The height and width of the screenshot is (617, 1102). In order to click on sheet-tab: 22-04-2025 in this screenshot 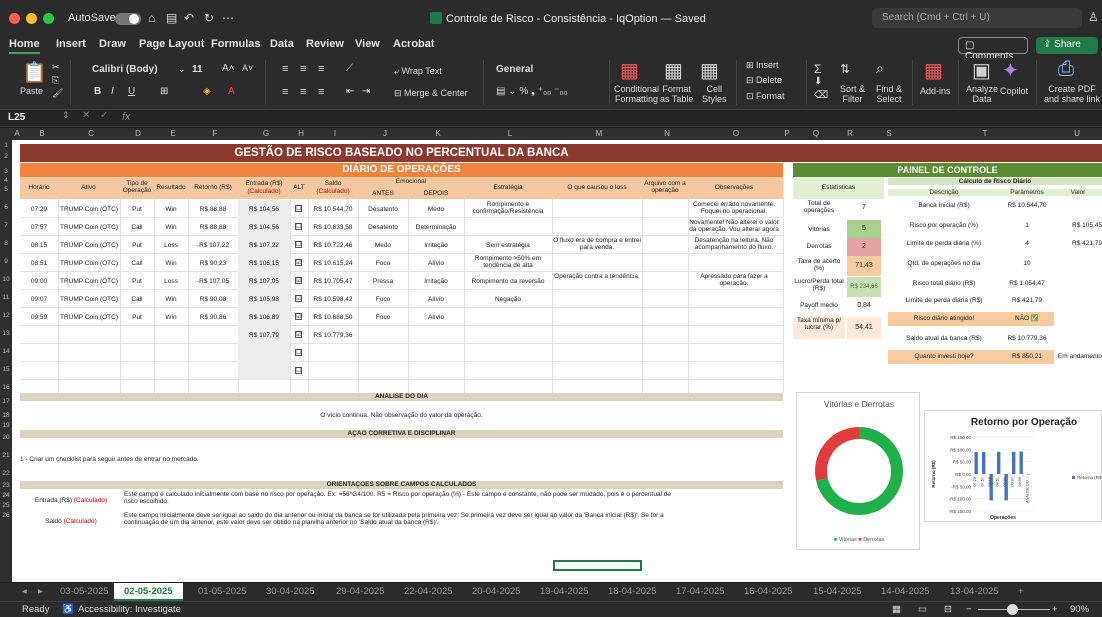, I will do `click(428, 591)`.